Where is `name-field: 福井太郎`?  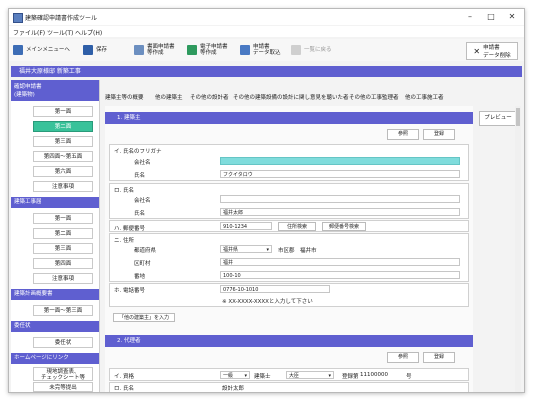
name-field: 福井太郎 is located at coordinates (340, 212).